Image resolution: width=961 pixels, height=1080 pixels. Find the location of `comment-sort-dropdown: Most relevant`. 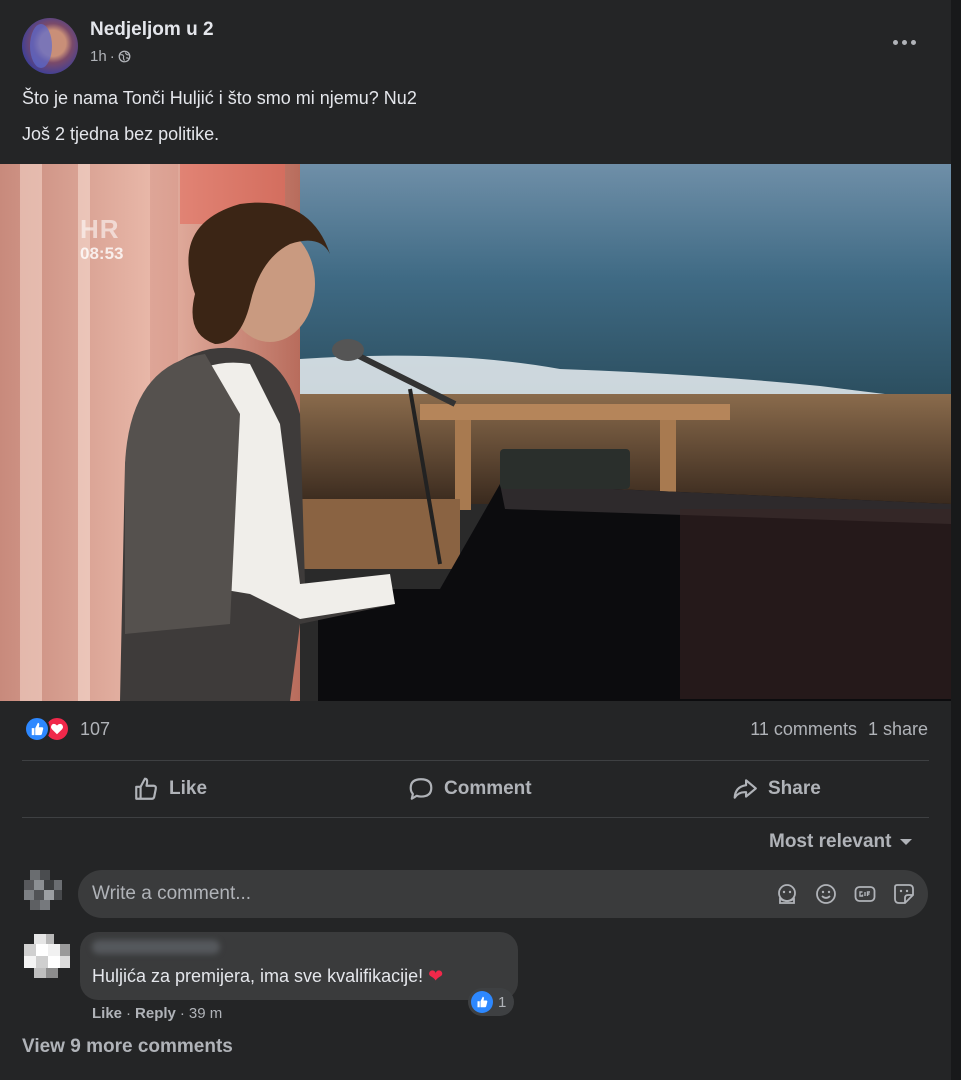

comment-sort-dropdown: Most relevant is located at coordinates (841, 842).